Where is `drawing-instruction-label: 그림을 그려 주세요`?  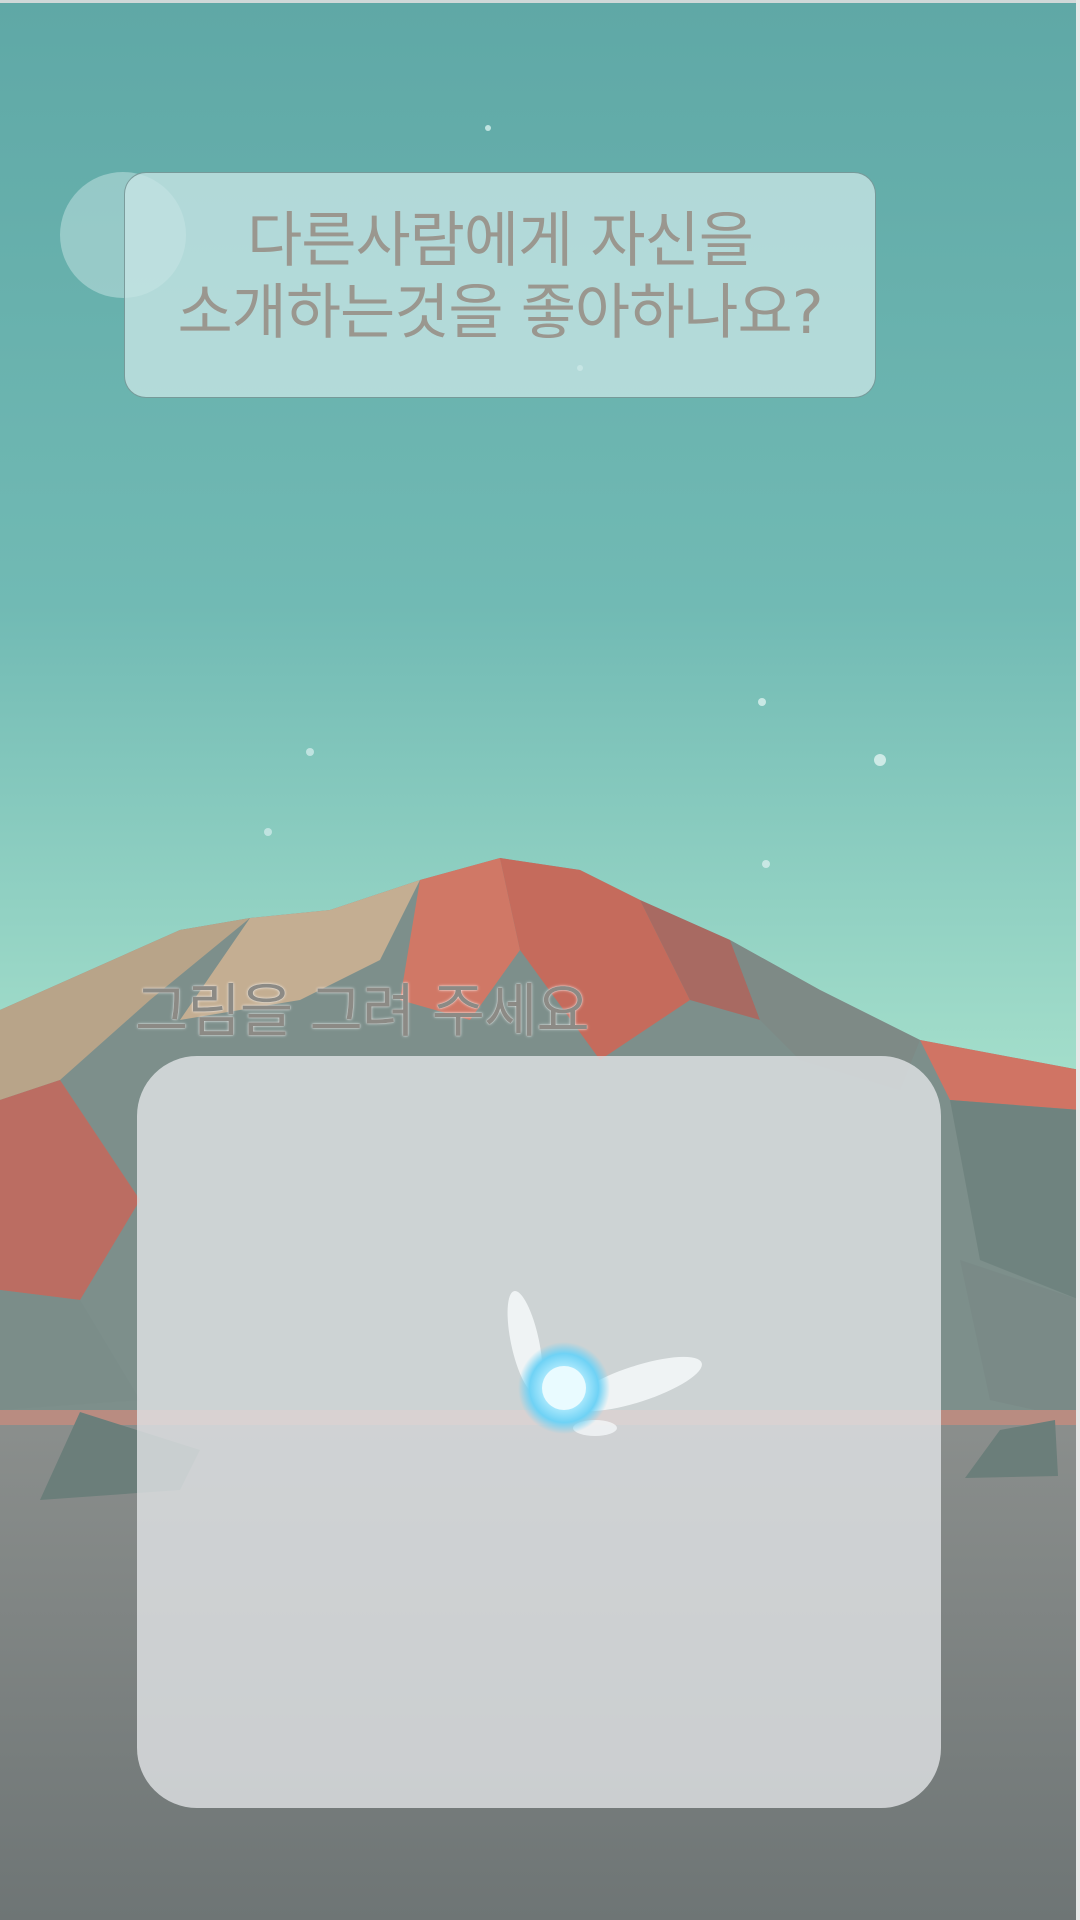 drawing-instruction-label: 그림을 그려 주세요 is located at coordinates (362, 1011).